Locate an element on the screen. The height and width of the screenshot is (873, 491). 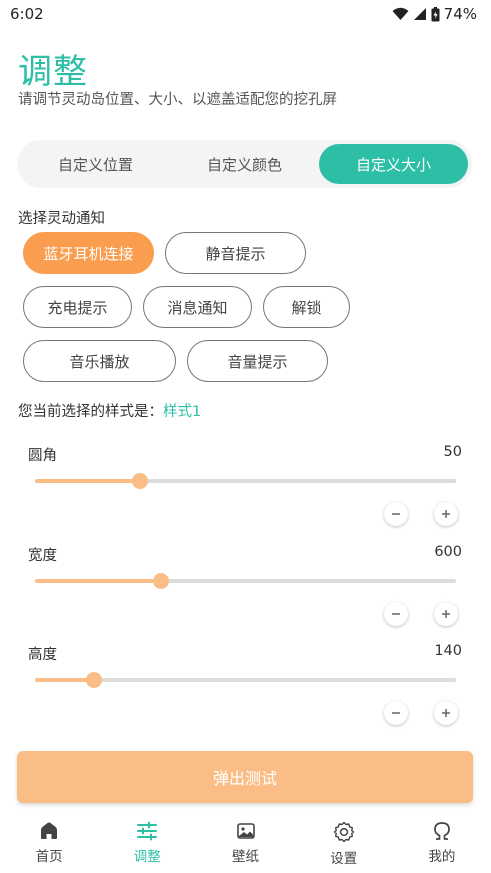
tab-custom-position: 自定义位置 is located at coordinates (95, 164).